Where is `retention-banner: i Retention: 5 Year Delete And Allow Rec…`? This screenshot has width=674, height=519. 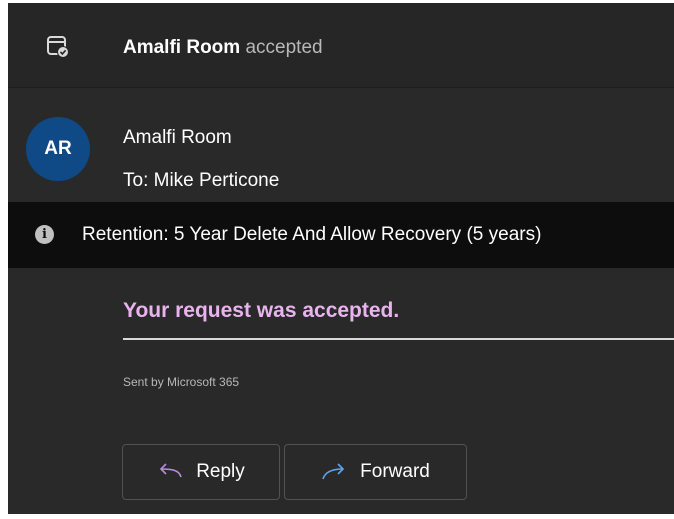 retention-banner: i Retention: 5 Year Delete And Allow Rec… is located at coordinates (341, 235).